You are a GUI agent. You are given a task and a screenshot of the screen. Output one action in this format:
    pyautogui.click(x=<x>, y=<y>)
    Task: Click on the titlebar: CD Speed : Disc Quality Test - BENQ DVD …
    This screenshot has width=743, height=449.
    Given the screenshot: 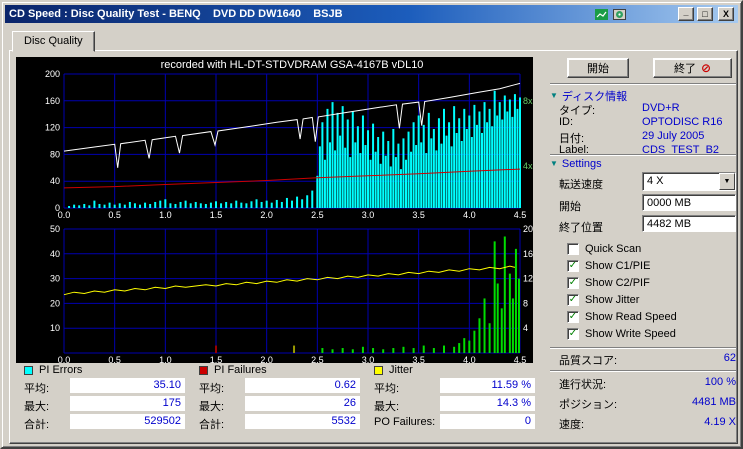 What is the action you would take?
    pyautogui.click(x=371, y=14)
    